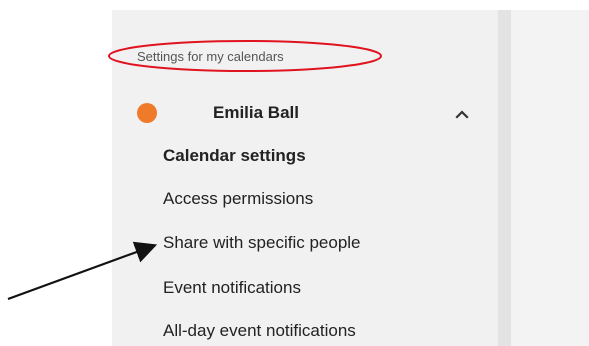  Describe the element at coordinates (309, 114) in the screenshot. I see `calendar-header-emilia-ball: Emilia Ball` at that location.